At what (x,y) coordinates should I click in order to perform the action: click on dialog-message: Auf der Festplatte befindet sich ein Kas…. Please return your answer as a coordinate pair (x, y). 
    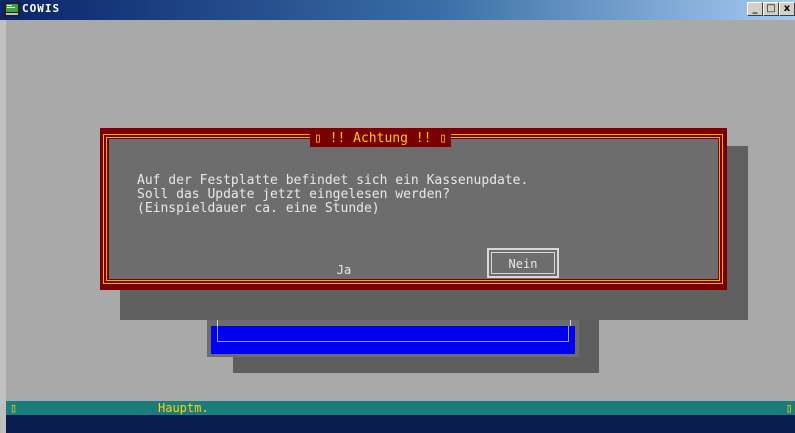
    Looking at the image, I should click on (333, 194).